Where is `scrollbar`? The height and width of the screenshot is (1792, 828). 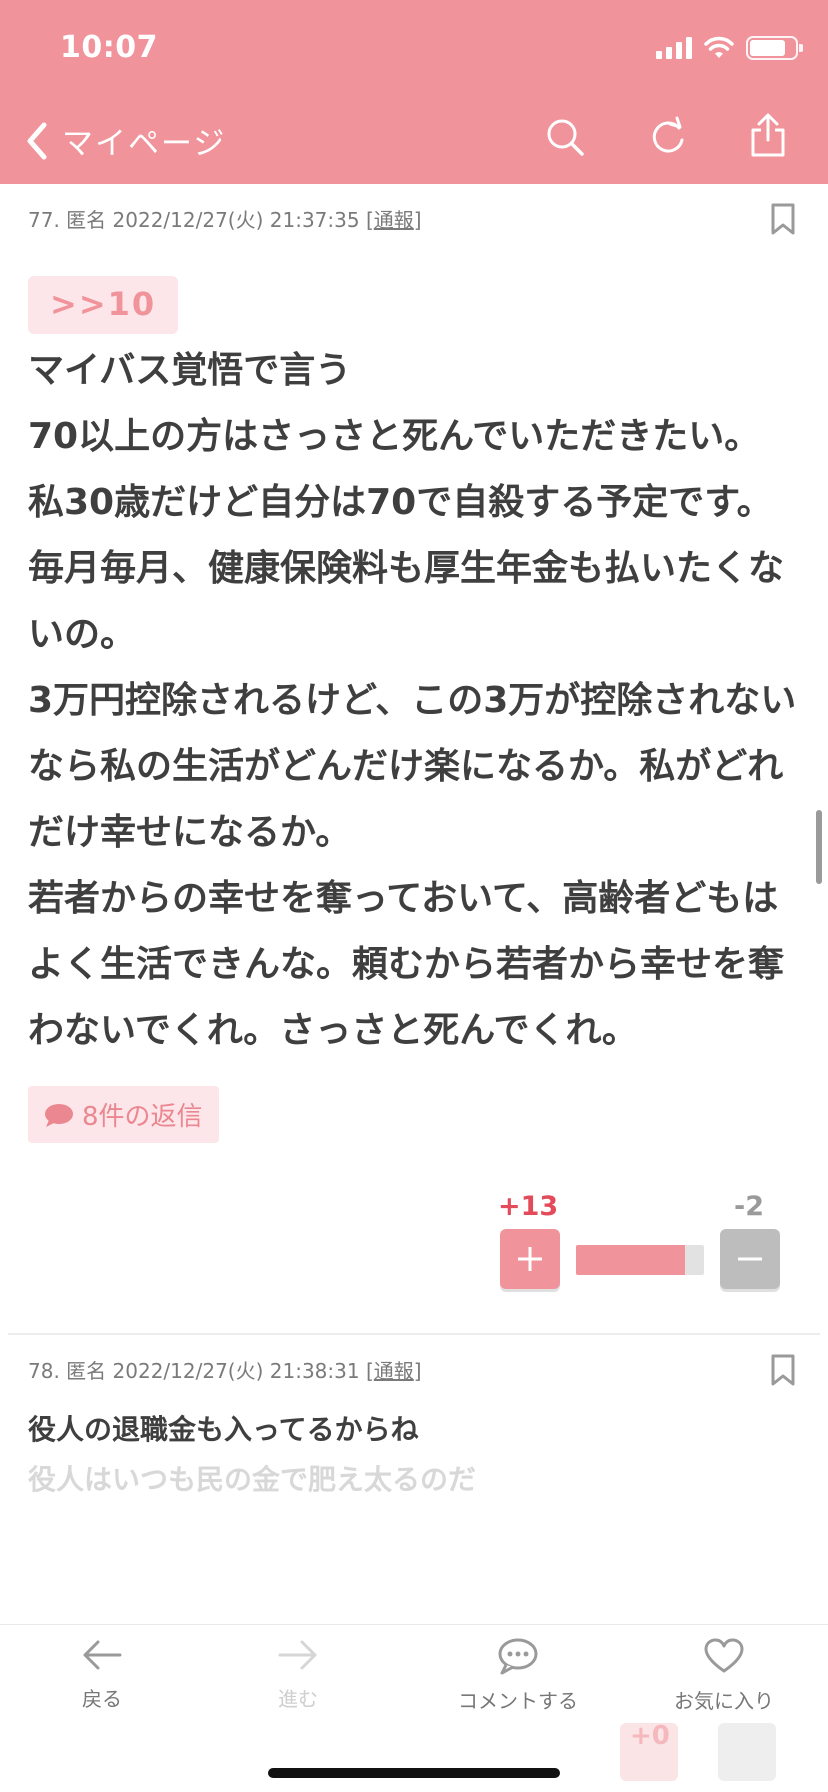 scrollbar is located at coordinates (819, 847).